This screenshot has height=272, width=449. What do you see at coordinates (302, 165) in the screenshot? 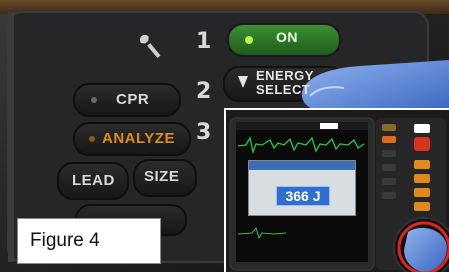
I see `dialog-titlebar` at bounding box center [302, 165].